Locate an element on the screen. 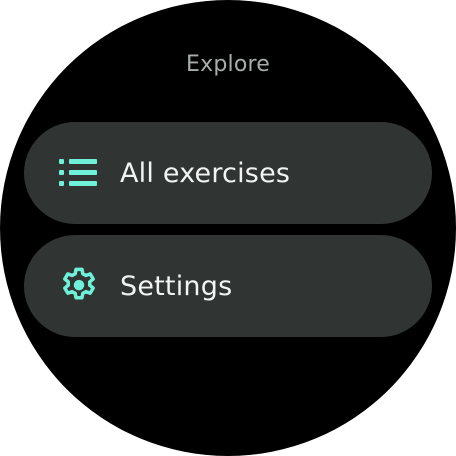 This screenshot has height=456, width=456. screen-title: Explore is located at coordinates (228, 64).